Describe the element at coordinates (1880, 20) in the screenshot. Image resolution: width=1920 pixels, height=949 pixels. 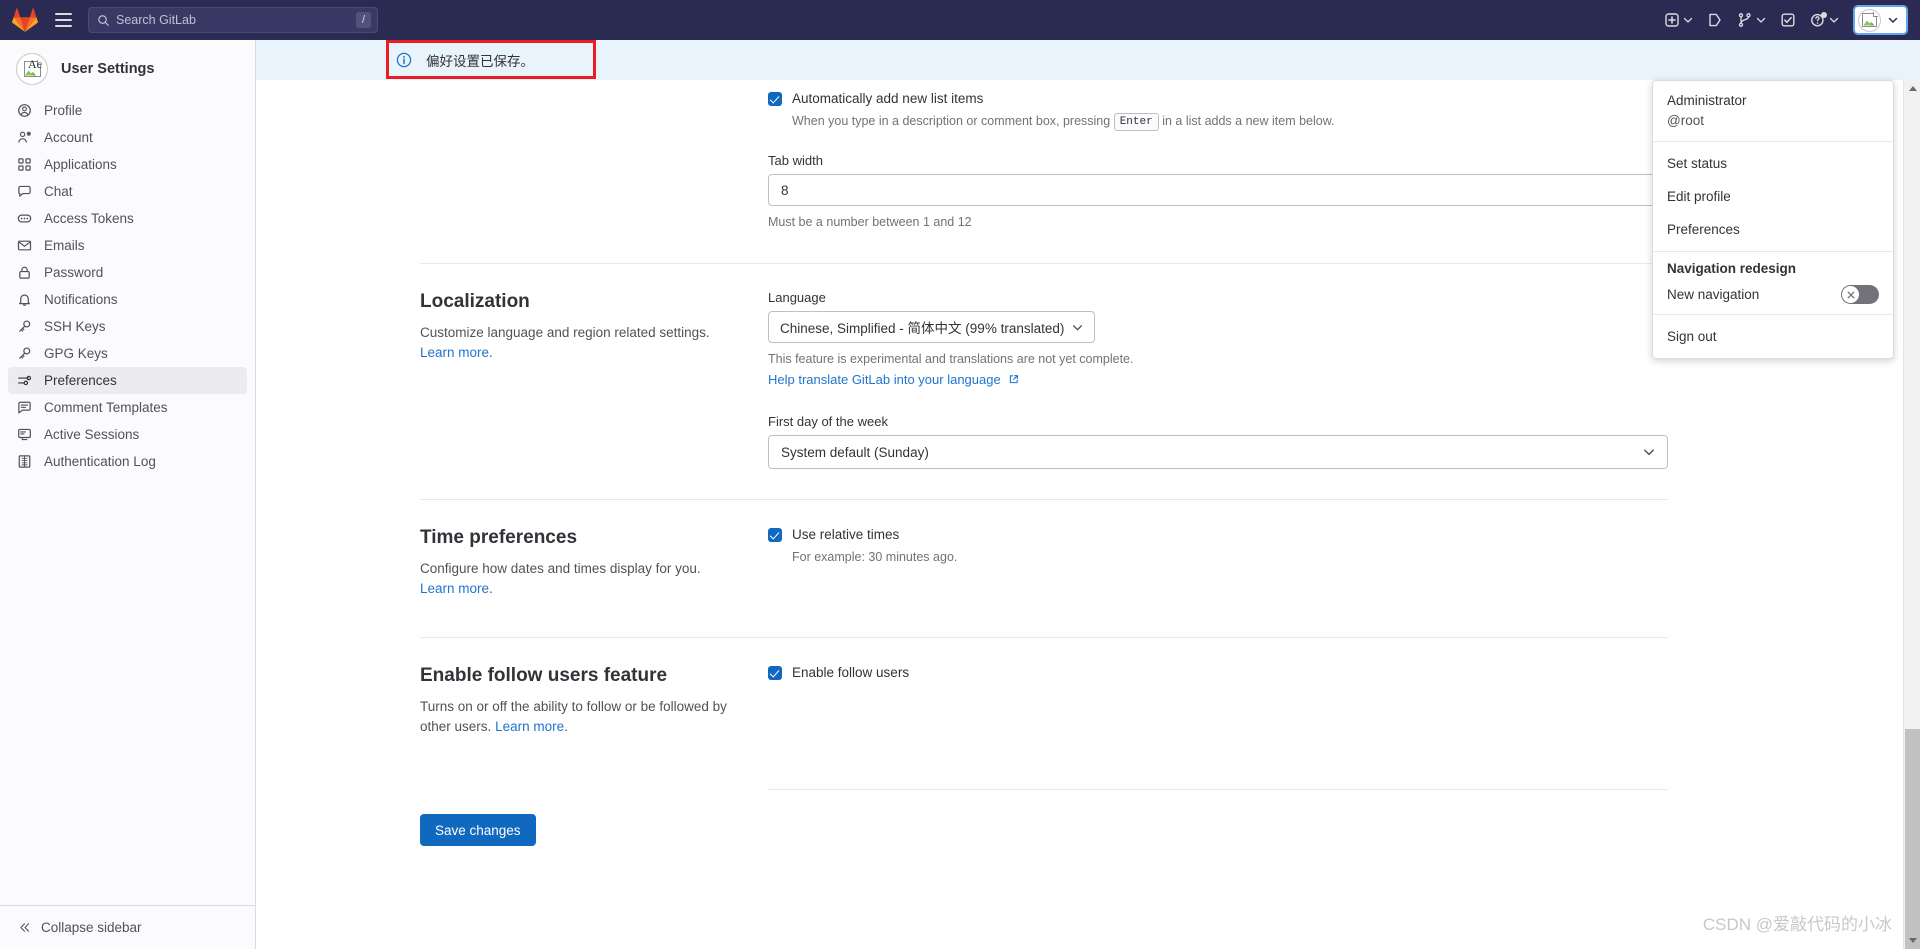
I see `user-avatar-button` at that location.